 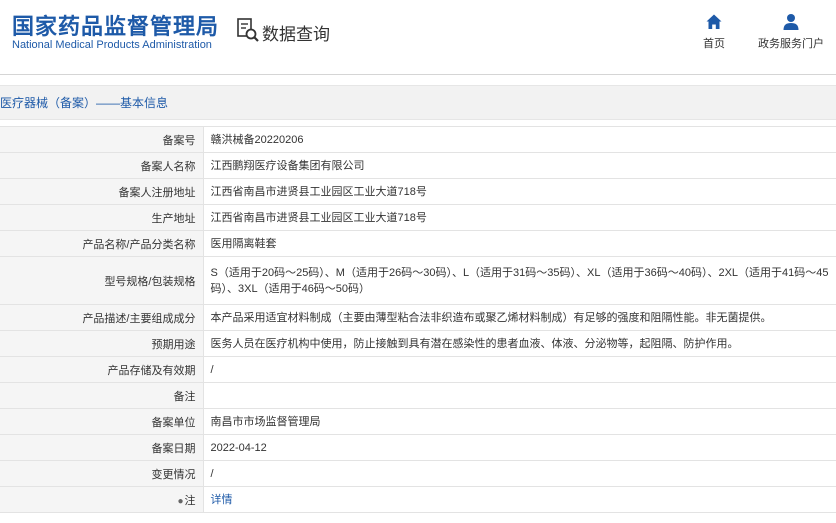 I want to click on field-label: 备案单位, so click(x=102, y=421).